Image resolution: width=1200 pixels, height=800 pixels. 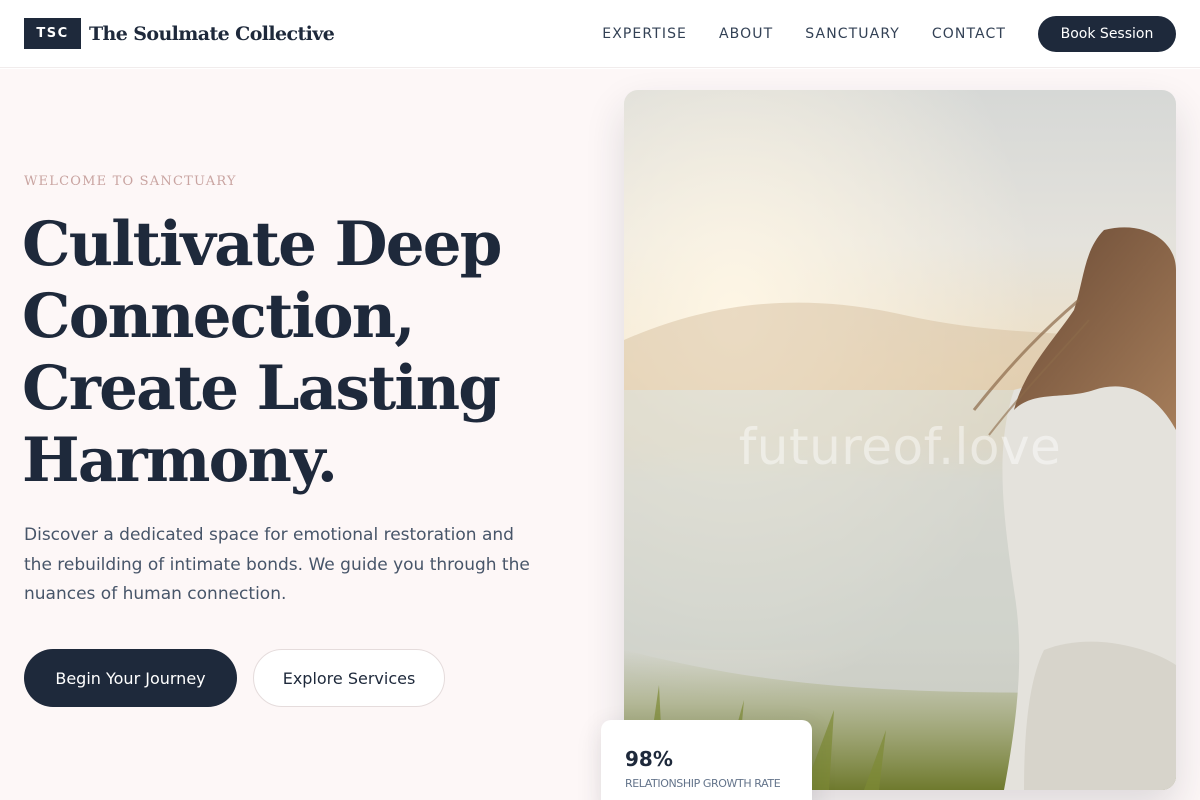 What do you see at coordinates (180, 460) in the screenshot?
I see `headline-line: Harmony.` at bounding box center [180, 460].